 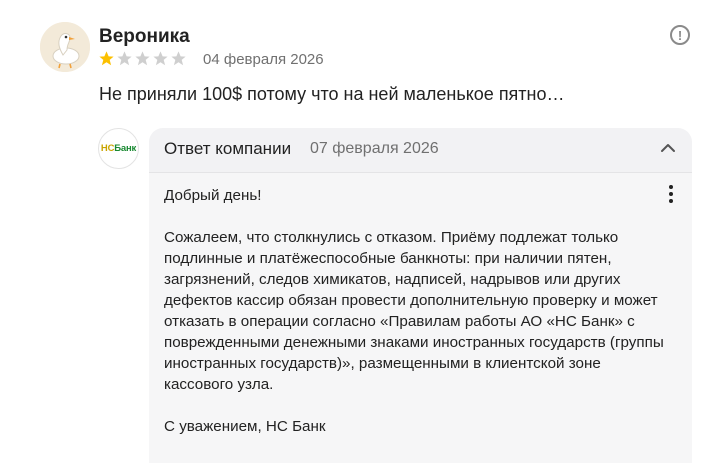 I want to click on company-logo-text: НСБанк, so click(x=118, y=148).